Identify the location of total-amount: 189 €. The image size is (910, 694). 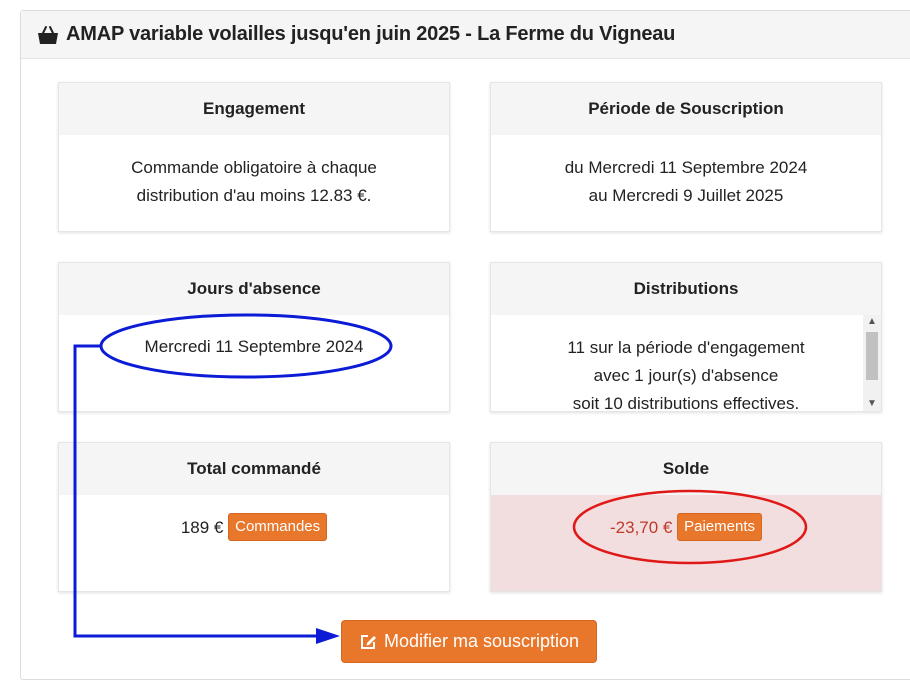
(202, 527).